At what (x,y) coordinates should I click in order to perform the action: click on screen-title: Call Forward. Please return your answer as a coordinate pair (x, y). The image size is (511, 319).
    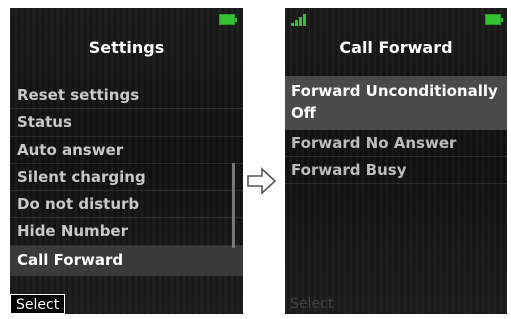
    Looking at the image, I should click on (396, 47).